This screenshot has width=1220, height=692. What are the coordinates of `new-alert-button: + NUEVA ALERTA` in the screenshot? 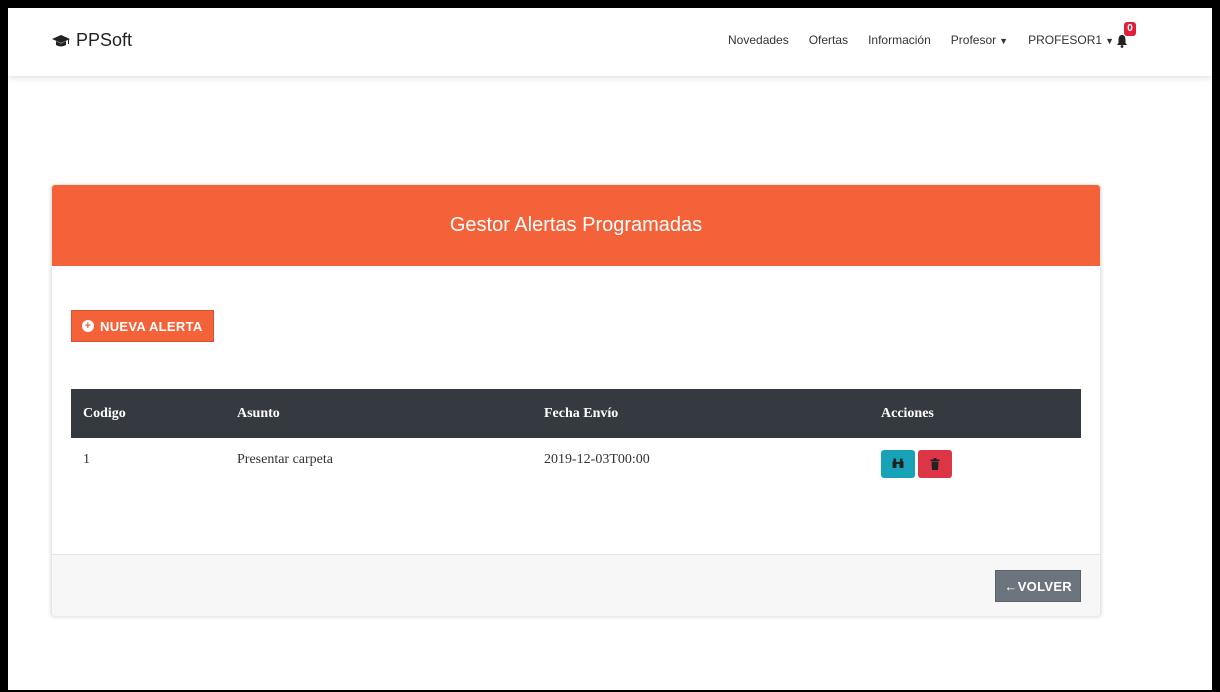 It's located at (142, 326).